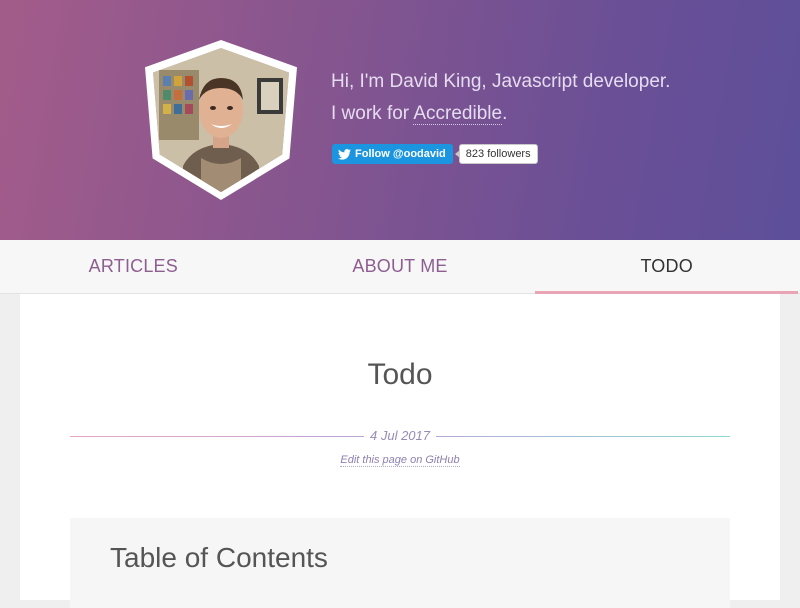 This screenshot has height=608, width=800. What do you see at coordinates (666, 267) in the screenshot?
I see `nav-item-todo: TODO` at bounding box center [666, 267].